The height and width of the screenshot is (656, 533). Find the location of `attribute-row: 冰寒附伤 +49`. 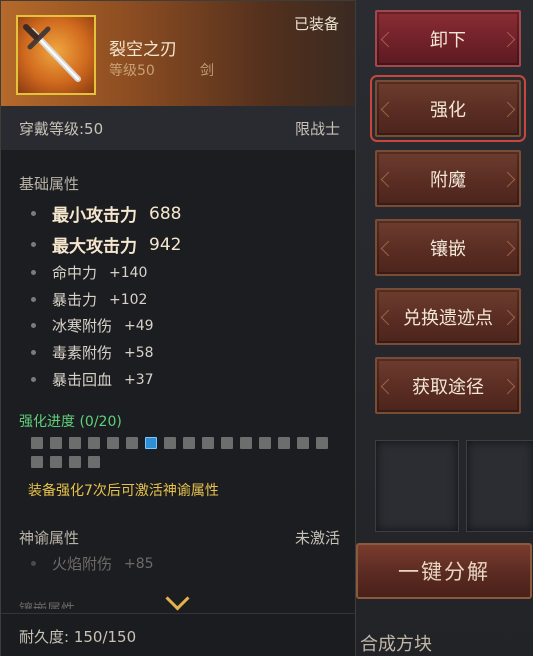

attribute-row: 冰寒附伤 +49 is located at coordinates (92, 325).